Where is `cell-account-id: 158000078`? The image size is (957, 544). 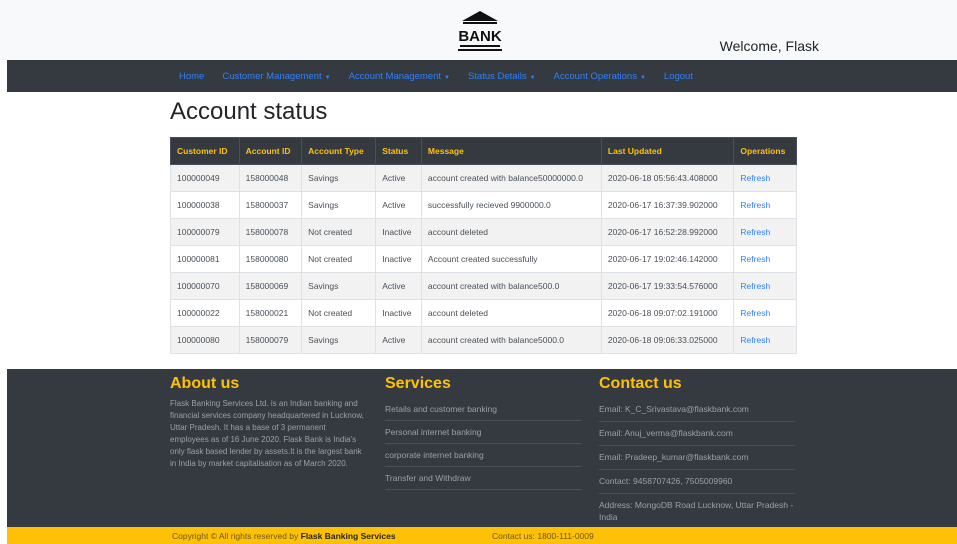 cell-account-id: 158000078 is located at coordinates (270, 232).